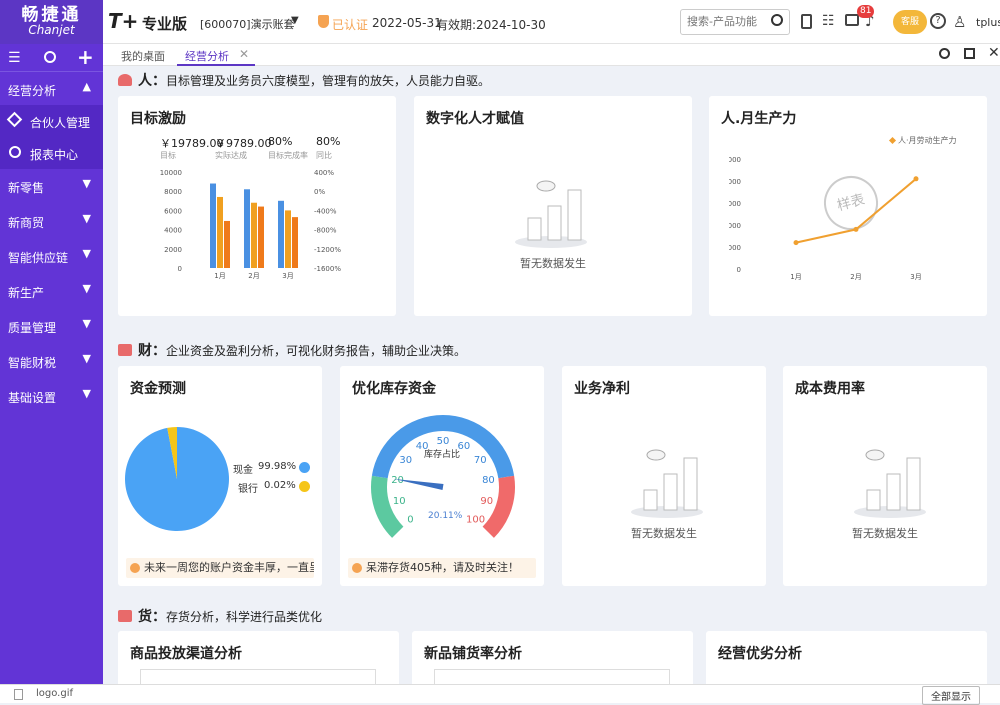  I want to click on section-description: 目标管理及业务员六度模型，管理有的放矢，人员能力自驱。, so click(328, 81).